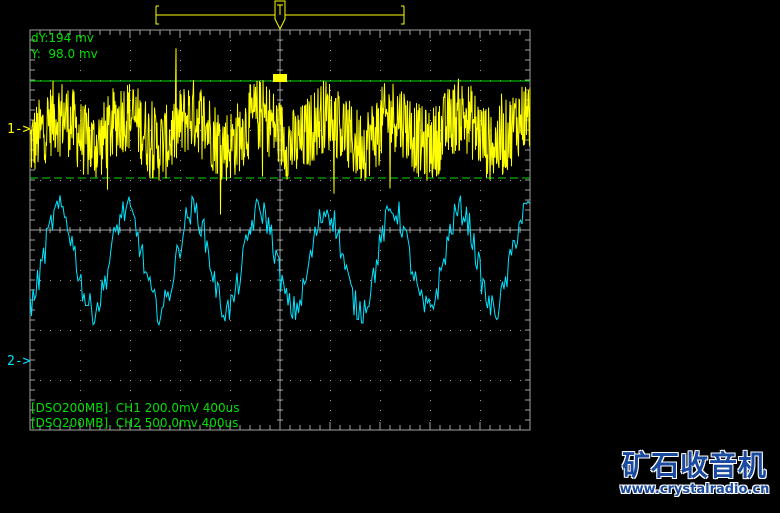 This screenshot has width=780, height=513. I want to click on ch1-marker: 1->, so click(18, 129).